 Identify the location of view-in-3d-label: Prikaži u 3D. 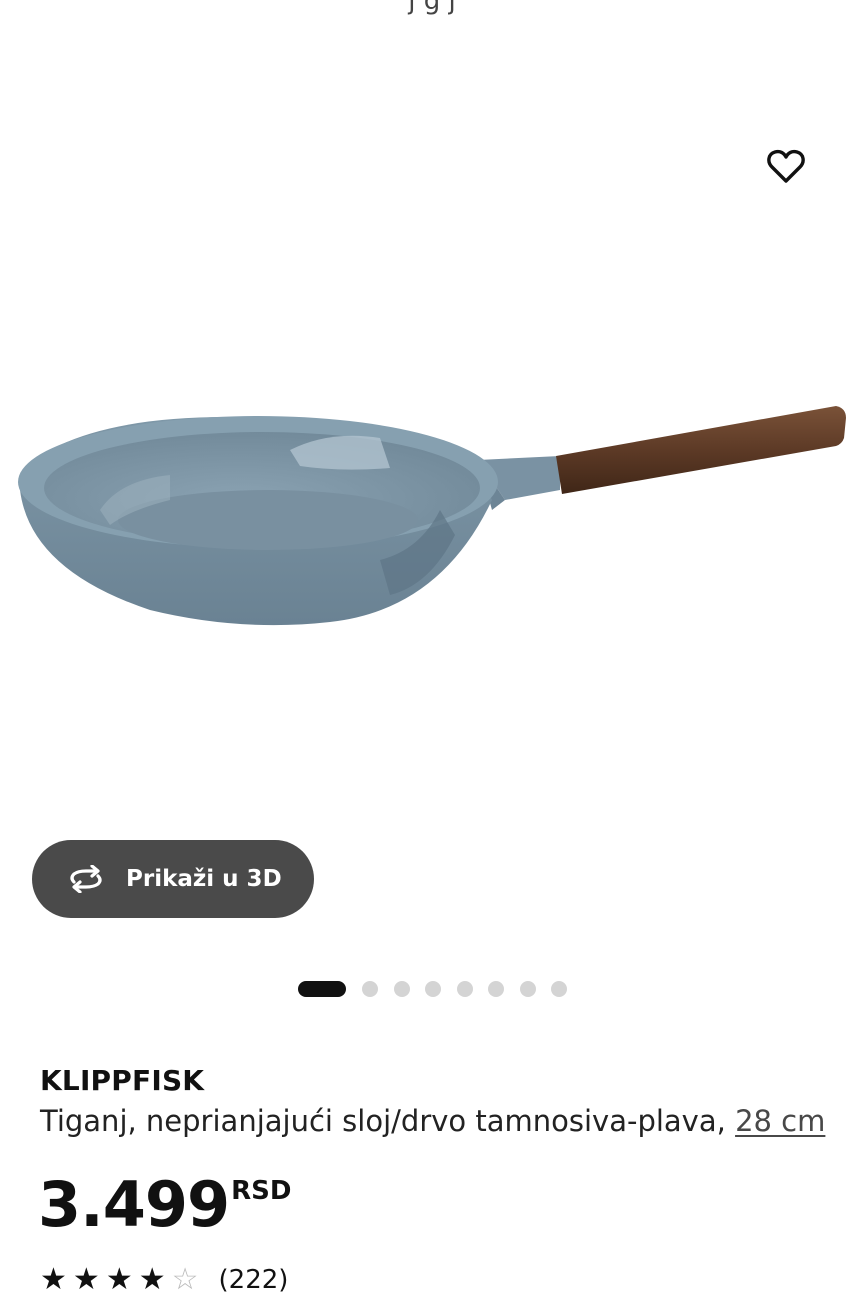
(204, 879).